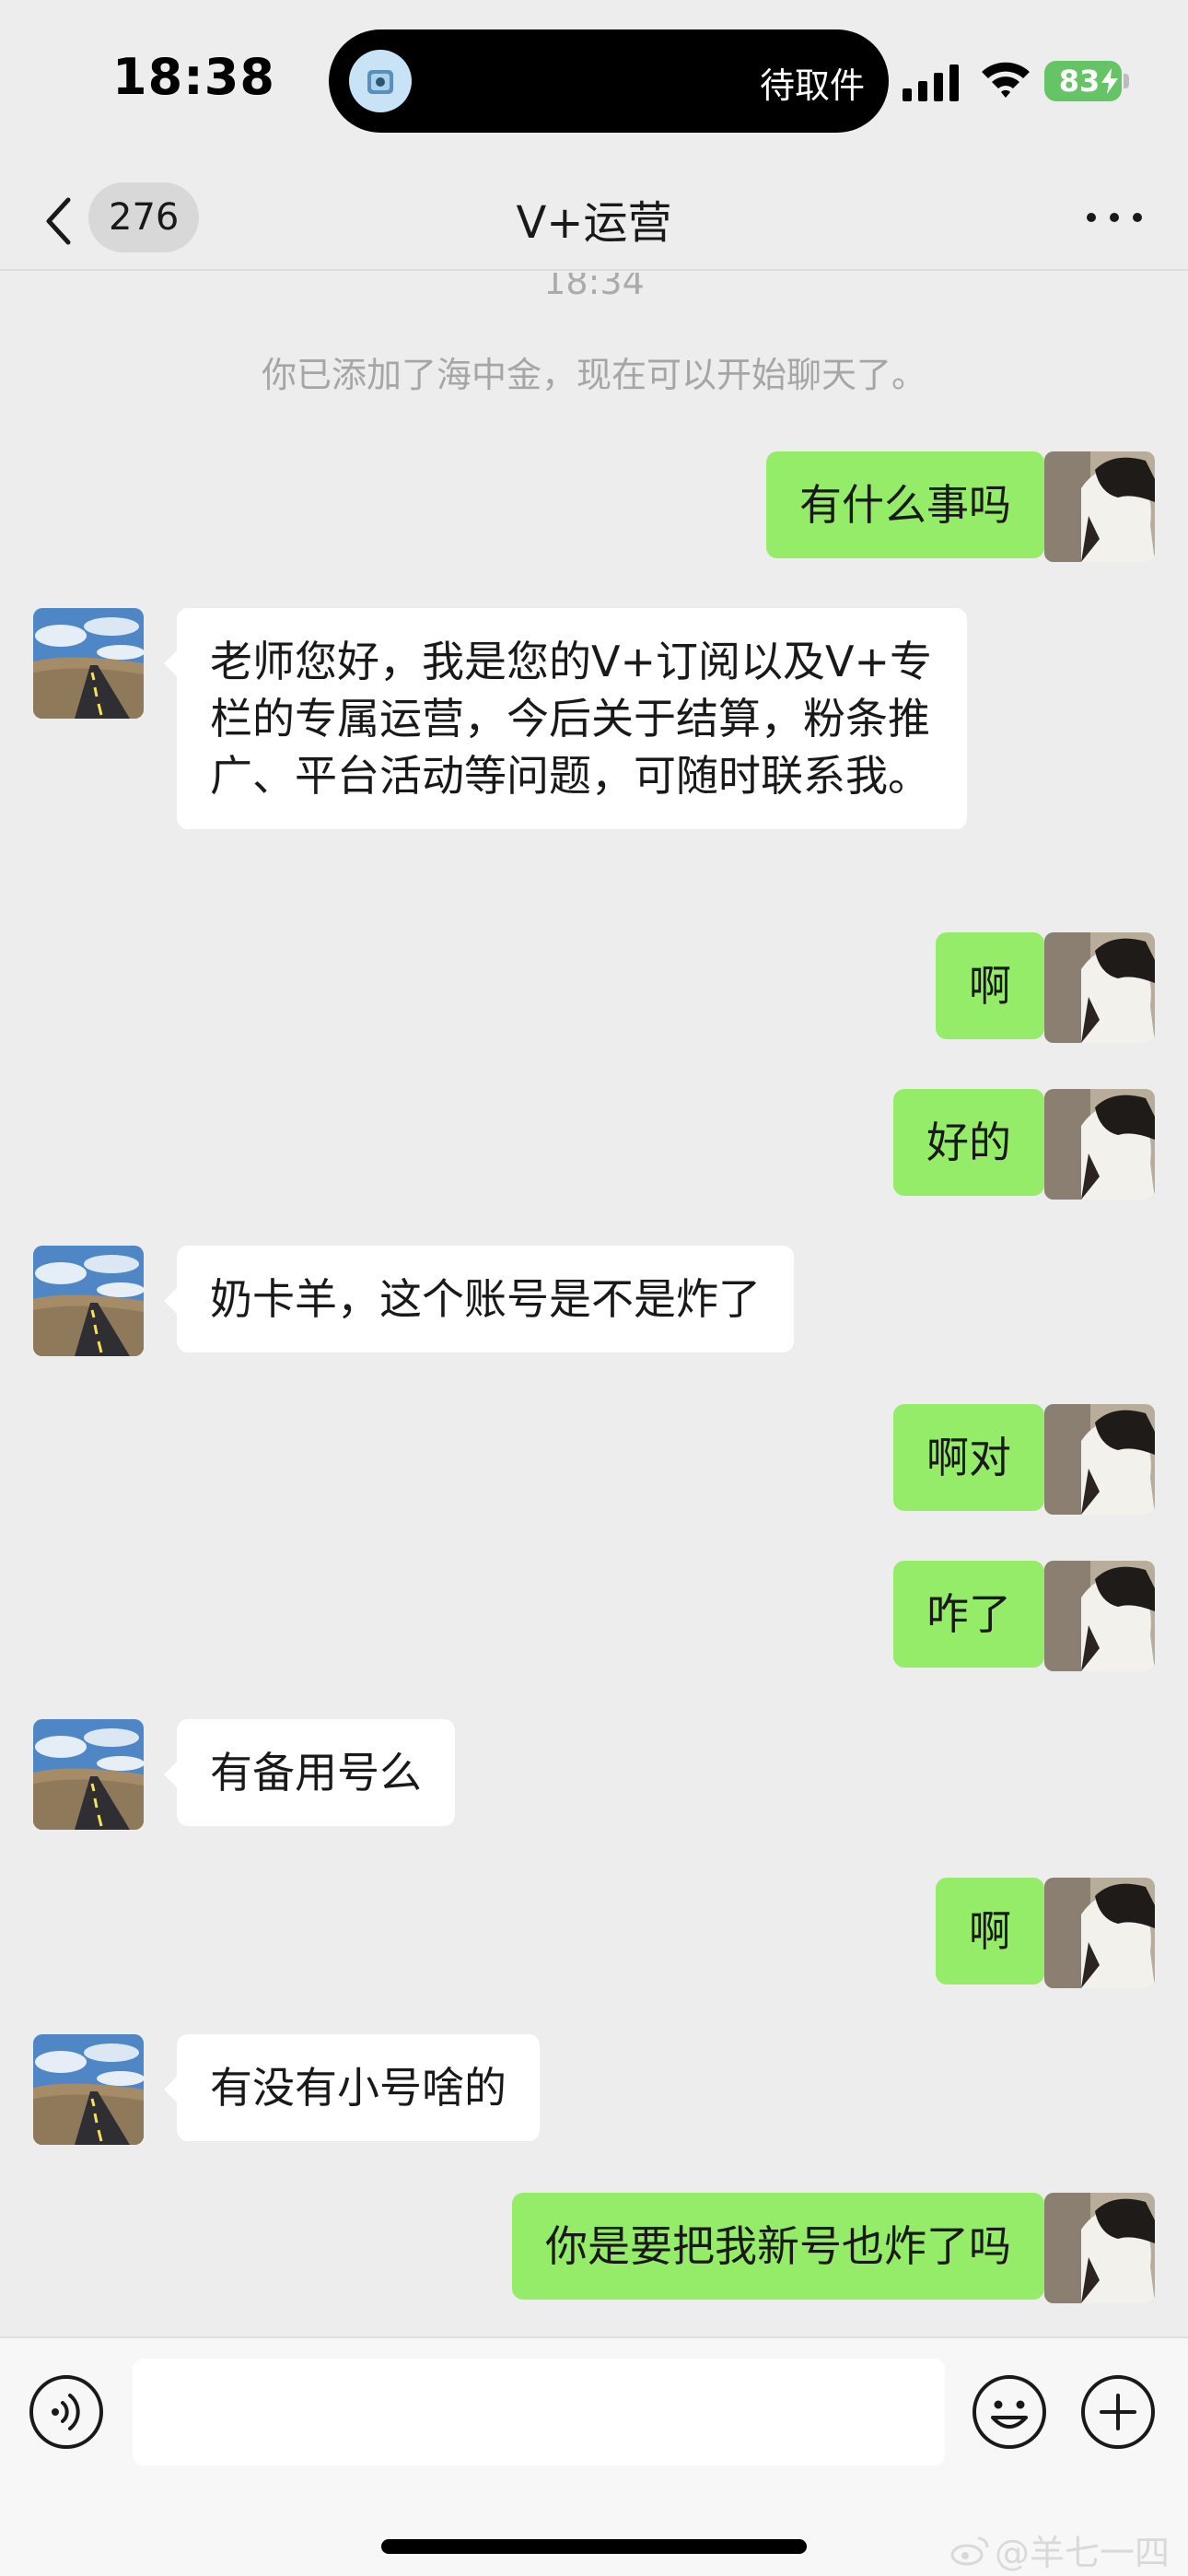  What do you see at coordinates (1006, 80) in the screenshot?
I see `wifi-icon` at bounding box center [1006, 80].